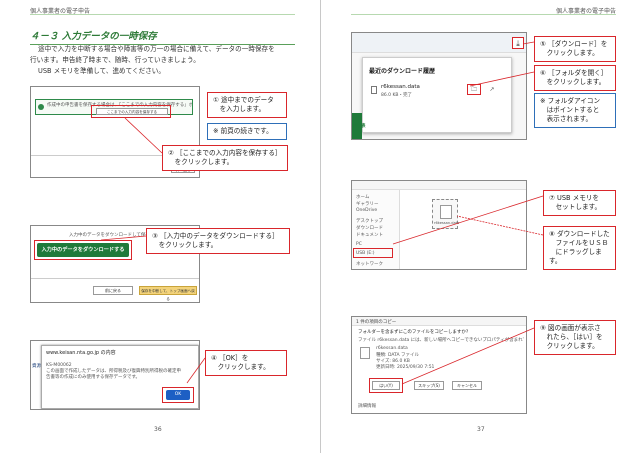 Image resolution: width=640 pixels, height=453 pixels. Describe the element at coordinates (158, 429) in the screenshot. I see `left-page-number: 36` at that location.